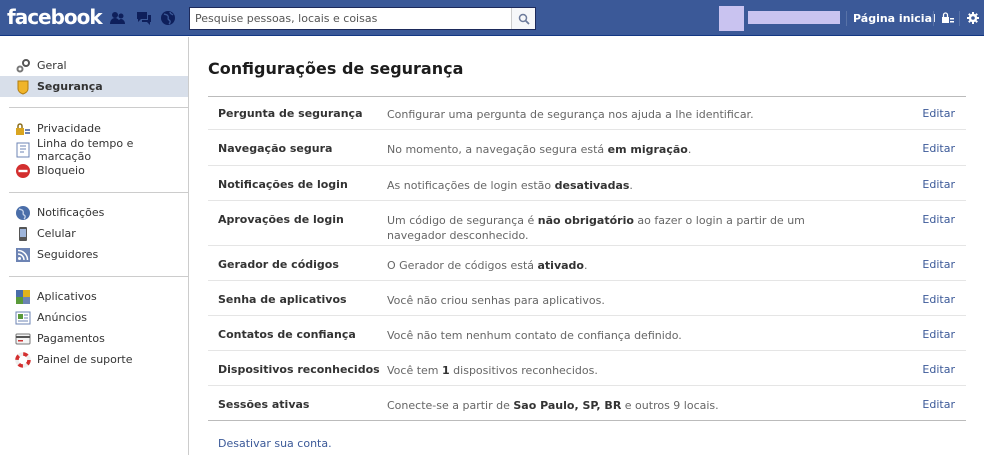  What do you see at coordinates (94, 296) in the screenshot?
I see `sidebar-item-aplicativos: Aplicativos` at bounding box center [94, 296].